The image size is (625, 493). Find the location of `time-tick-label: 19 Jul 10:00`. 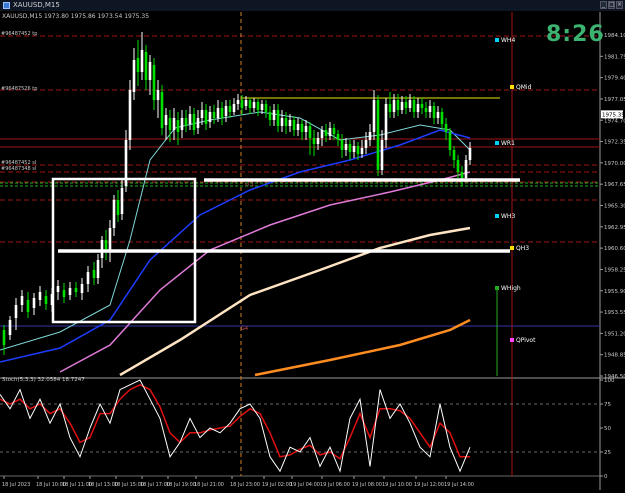

time-tick-label: 19 Jul 10:00 is located at coordinates (397, 485).